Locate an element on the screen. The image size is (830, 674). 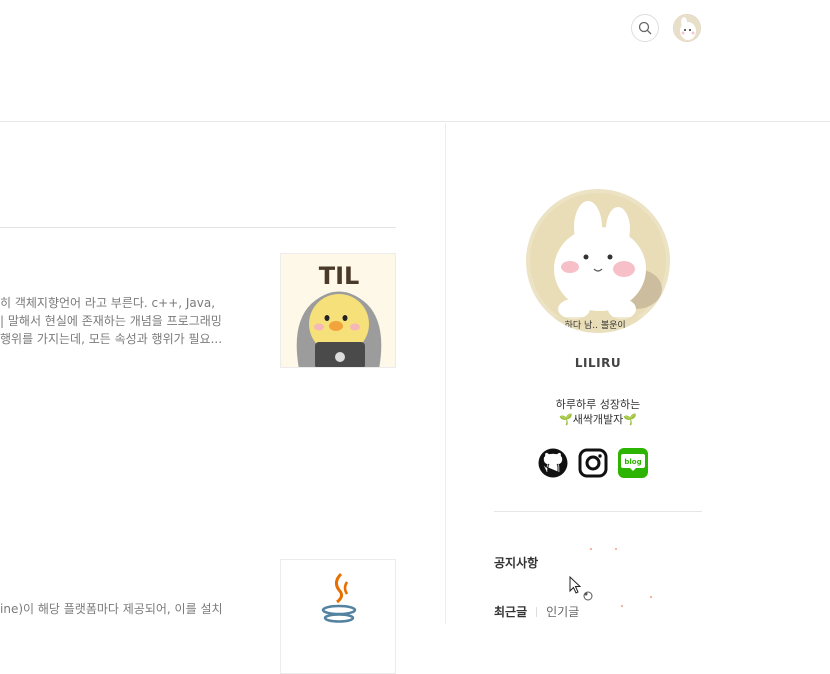
profile-caption: 하다 남.. 볼운이 . is located at coordinates (598, 325).